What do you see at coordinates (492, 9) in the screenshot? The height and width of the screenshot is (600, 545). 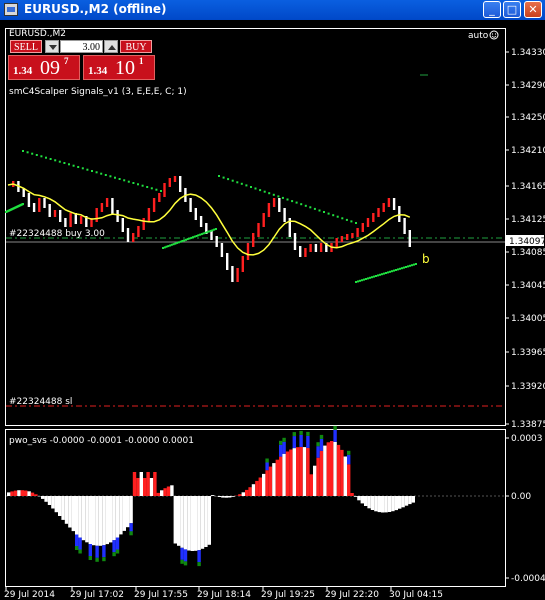 I see `minimize-button: _` at bounding box center [492, 9].